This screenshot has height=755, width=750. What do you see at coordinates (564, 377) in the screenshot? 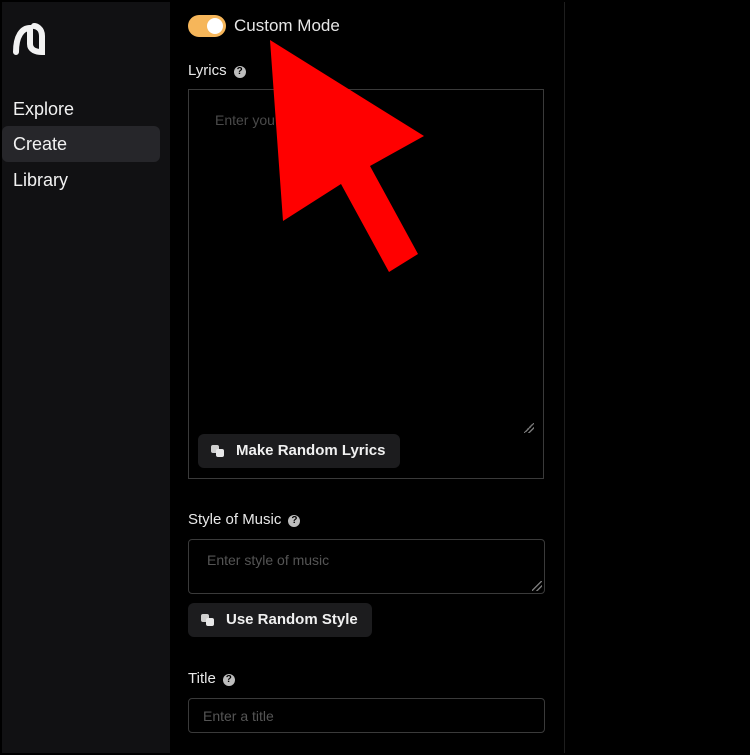
I see `panel-divider` at bounding box center [564, 377].